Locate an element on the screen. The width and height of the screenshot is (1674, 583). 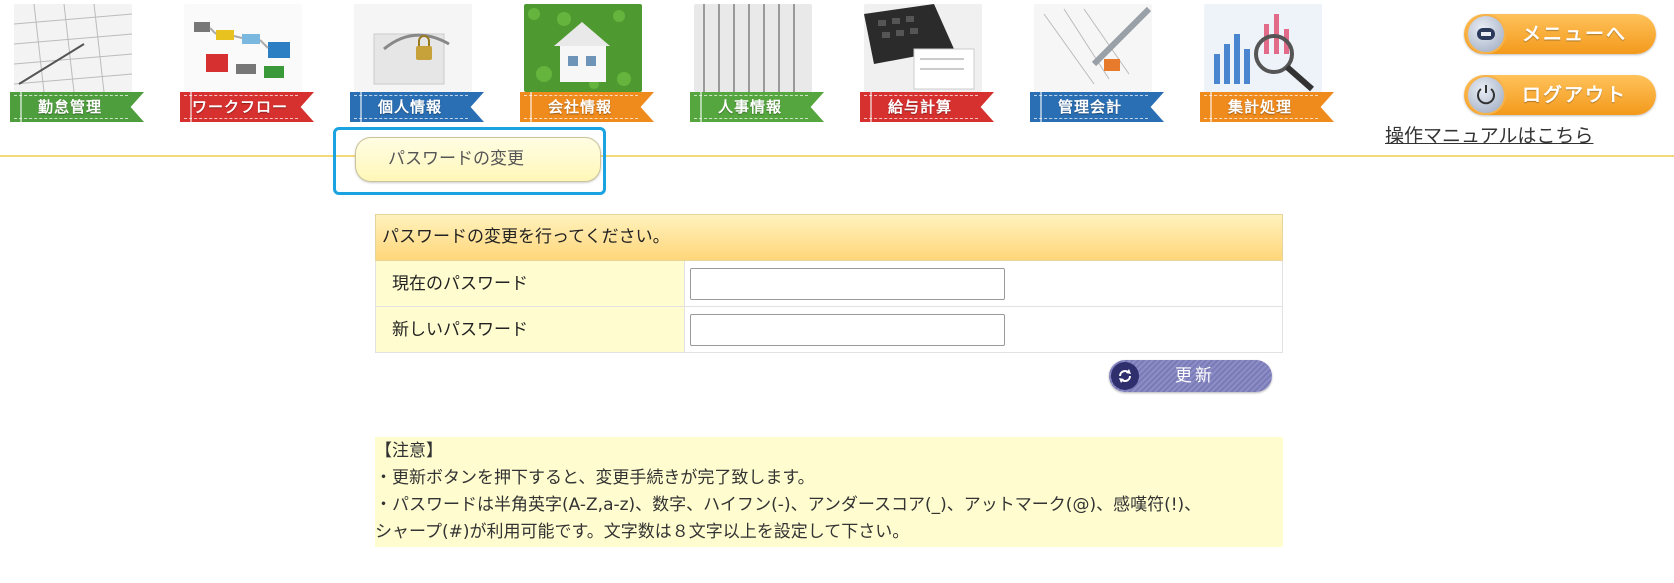
aggregation-image is located at coordinates (1263, 48).